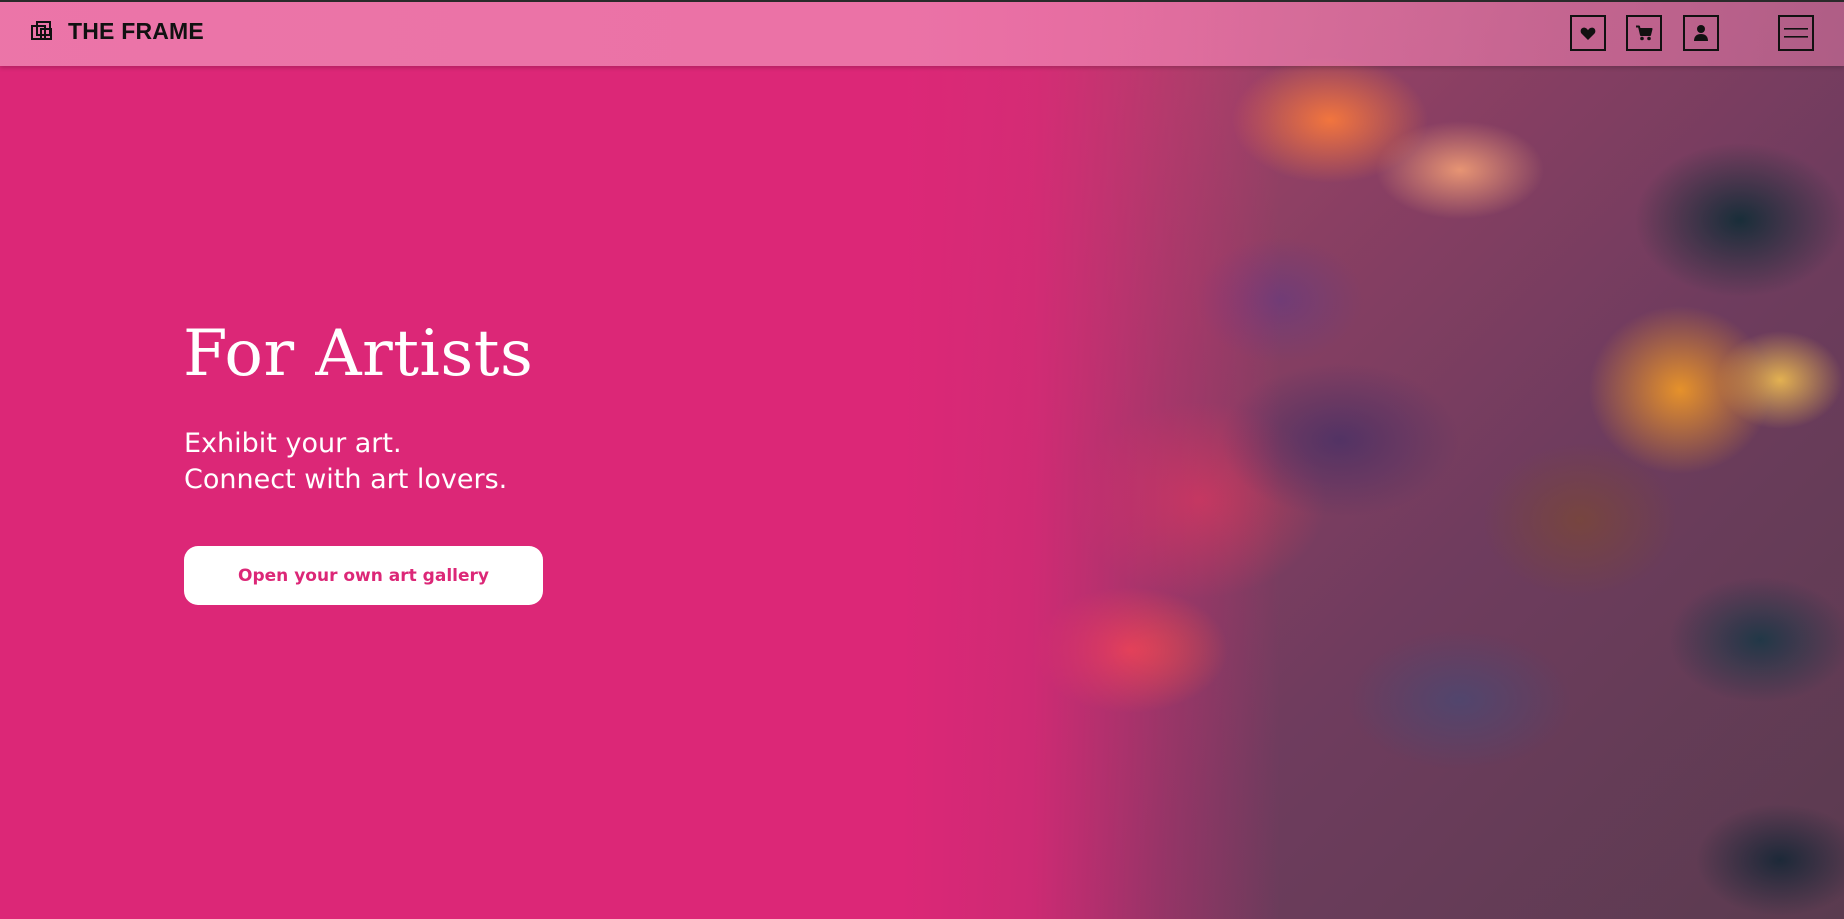 The width and height of the screenshot is (1844, 919). I want to click on wishlist-button, so click(1588, 33).